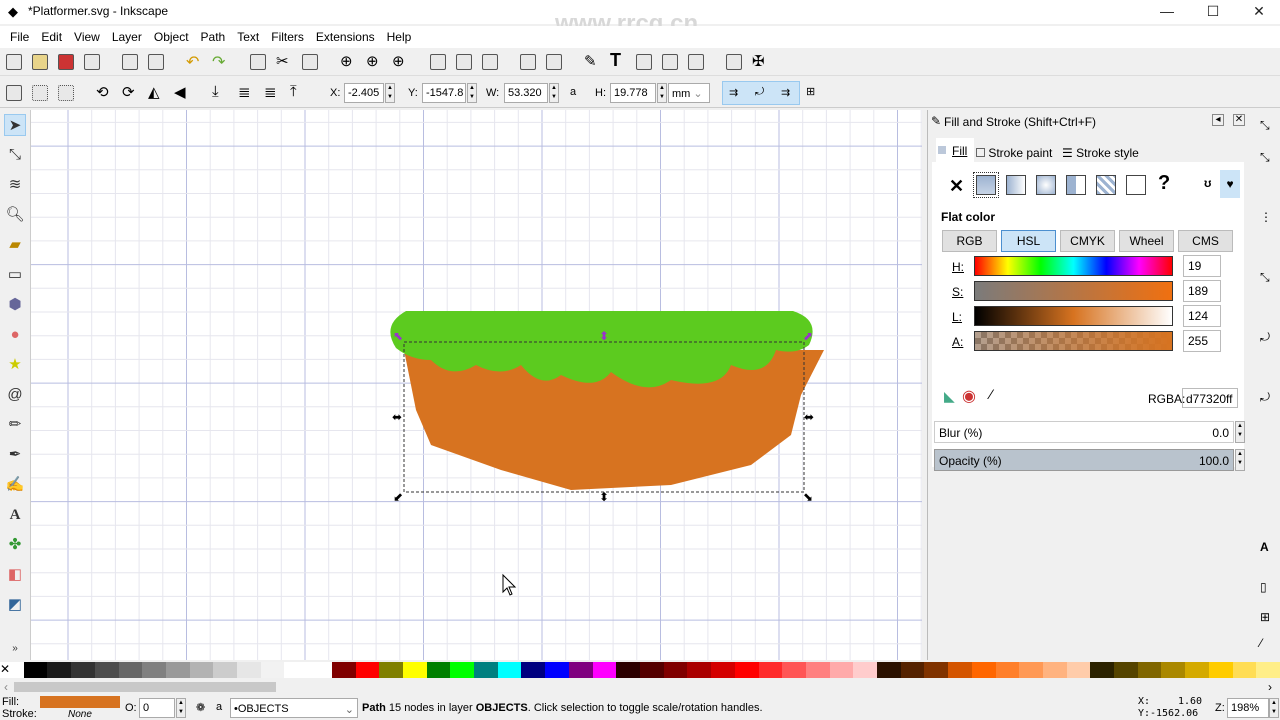 Image resolution: width=1280 pixels, height=720 pixels. I want to click on snap-guide-icon: ⁄, so click(1261, 643).